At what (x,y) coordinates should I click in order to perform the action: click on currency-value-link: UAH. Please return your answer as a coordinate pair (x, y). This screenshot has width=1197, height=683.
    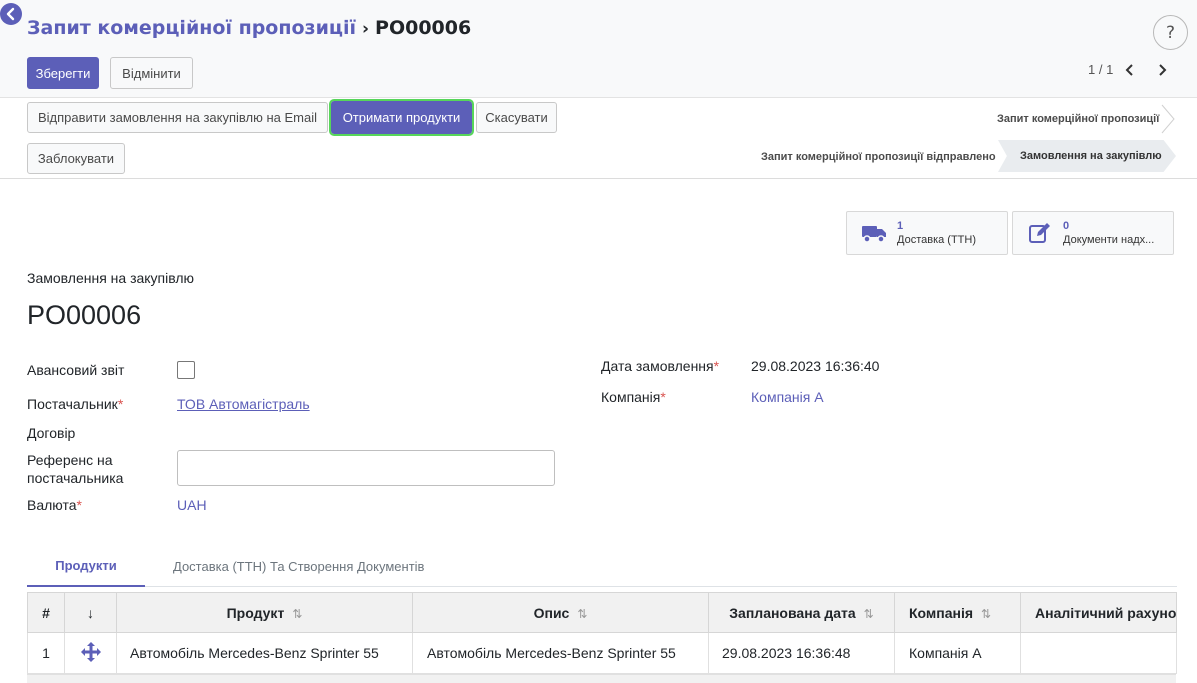
    Looking at the image, I should click on (192, 505).